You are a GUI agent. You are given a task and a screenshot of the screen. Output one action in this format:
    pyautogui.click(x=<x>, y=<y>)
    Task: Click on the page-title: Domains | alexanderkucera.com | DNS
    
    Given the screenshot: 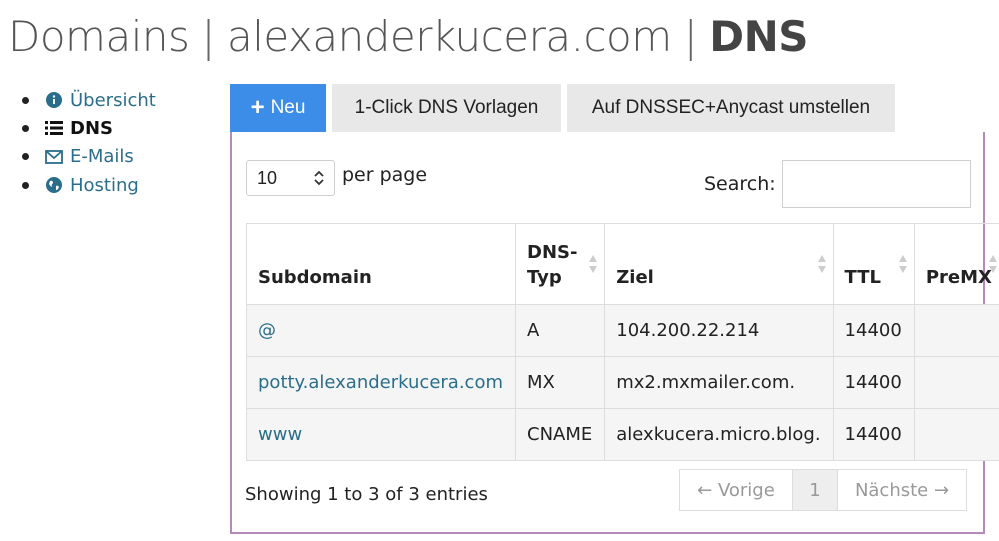 What is the action you would take?
    pyautogui.click(x=408, y=36)
    